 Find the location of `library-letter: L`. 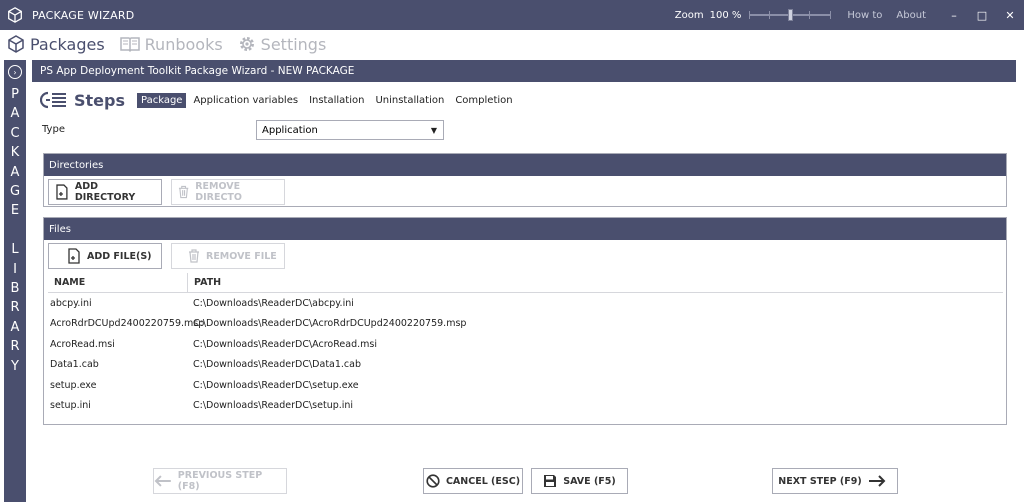

library-letter: L is located at coordinates (15, 250).